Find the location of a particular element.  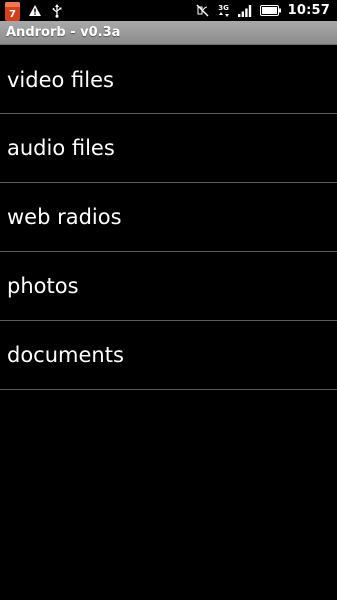

menu-item-web-radios: web radios is located at coordinates (168, 217).